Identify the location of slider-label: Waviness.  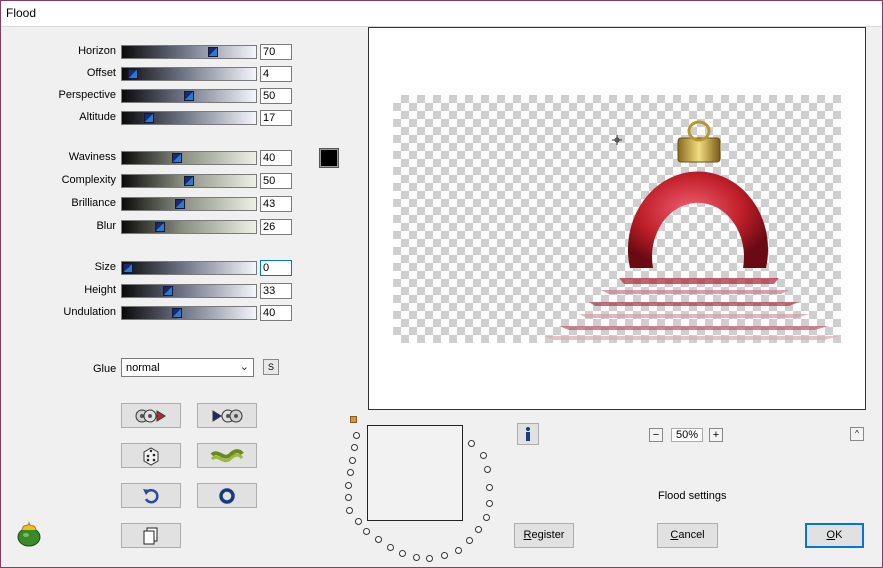
(92, 157).